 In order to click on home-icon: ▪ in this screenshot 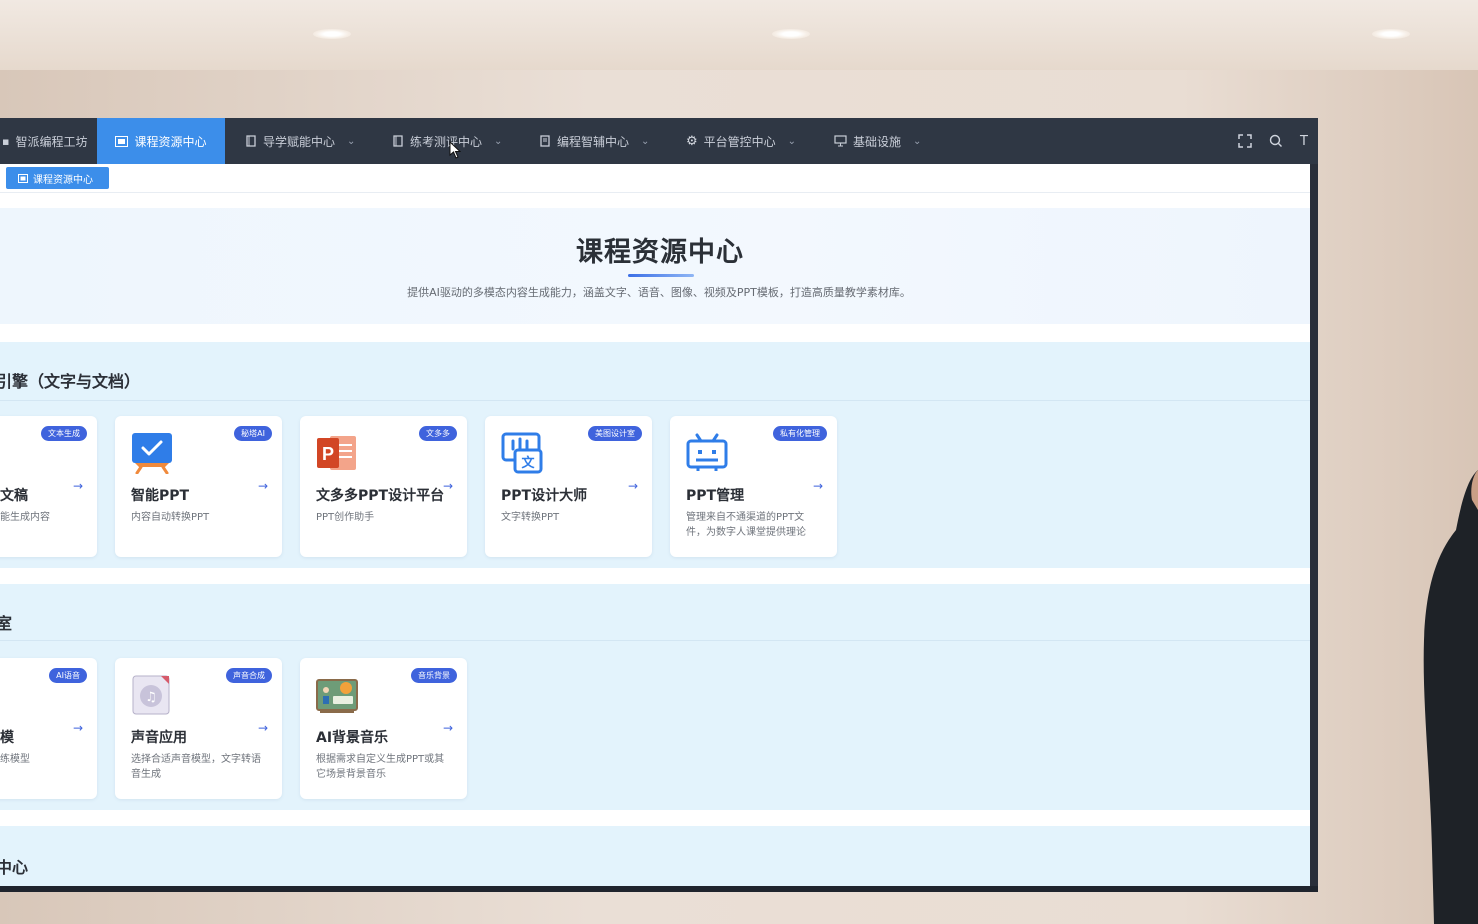, I will do `click(6, 141)`.